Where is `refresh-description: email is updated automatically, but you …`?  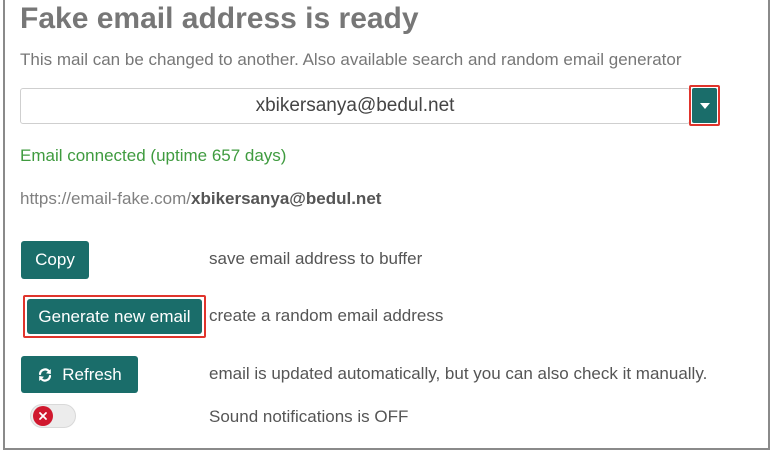 refresh-description: email is updated automatically, but you … is located at coordinates (458, 373).